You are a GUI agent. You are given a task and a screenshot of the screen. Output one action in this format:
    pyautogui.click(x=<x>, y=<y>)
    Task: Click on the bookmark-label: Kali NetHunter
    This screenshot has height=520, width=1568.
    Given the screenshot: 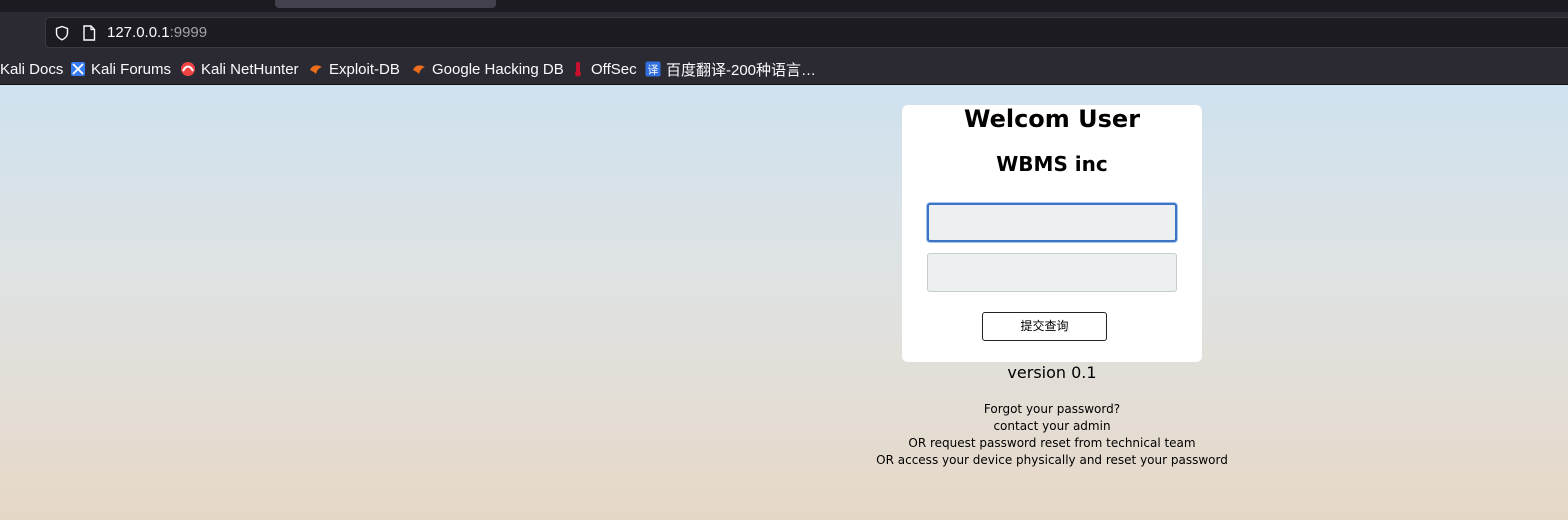 What is the action you would take?
    pyautogui.click(x=250, y=69)
    